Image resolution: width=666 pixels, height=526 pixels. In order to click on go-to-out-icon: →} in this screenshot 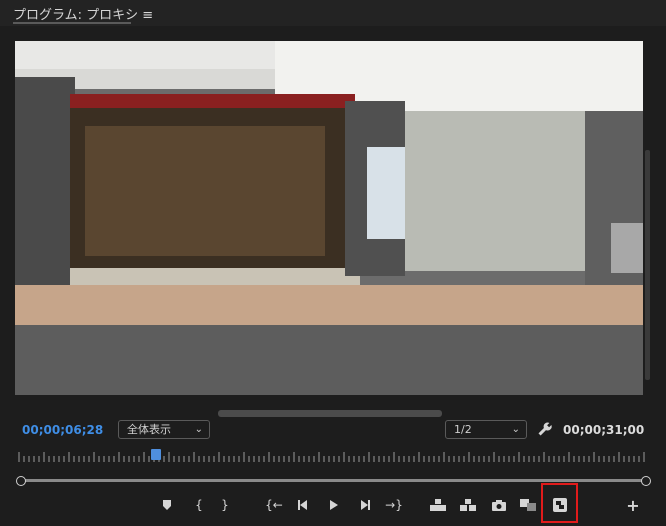, I will do `click(394, 505)`.